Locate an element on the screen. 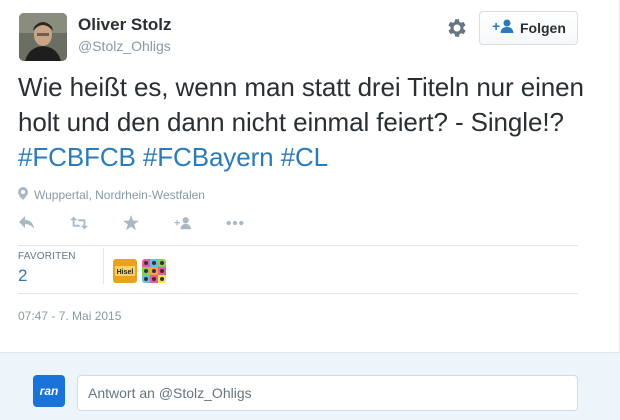 Image resolution: width=620 pixels, height=420 pixels. location: Wuppertal, Nordrhein-Westfalen is located at coordinates (111, 195).